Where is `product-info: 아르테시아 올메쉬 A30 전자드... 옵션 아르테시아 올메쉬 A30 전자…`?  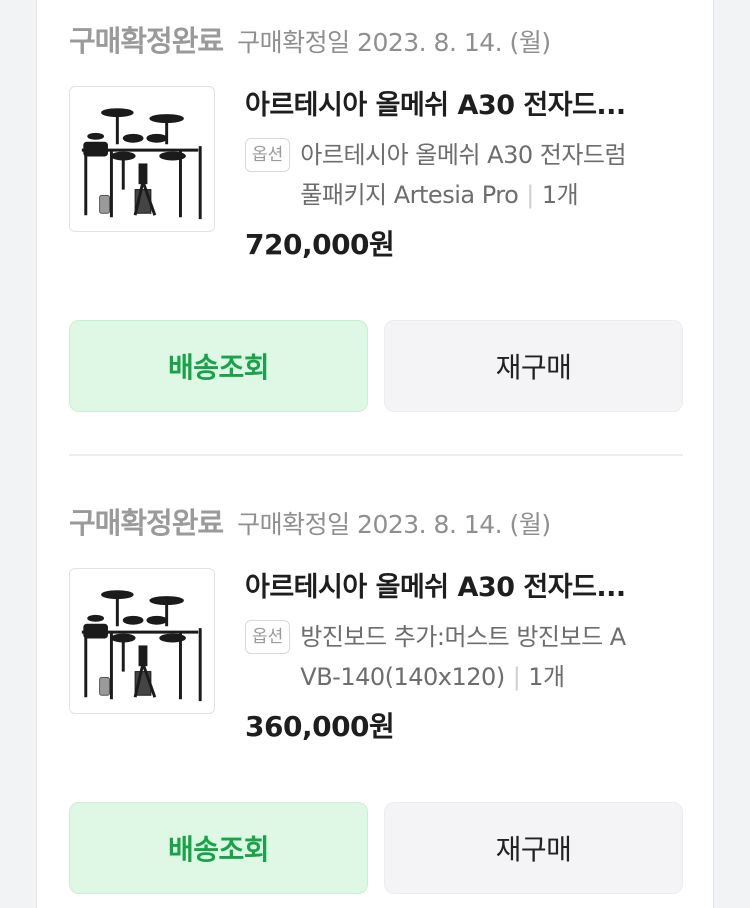
product-info: 아르테시아 올메쉬 A30 전자드... 옵션 아르테시아 올메쉬 A30 전자… is located at coordinates (465, 174).